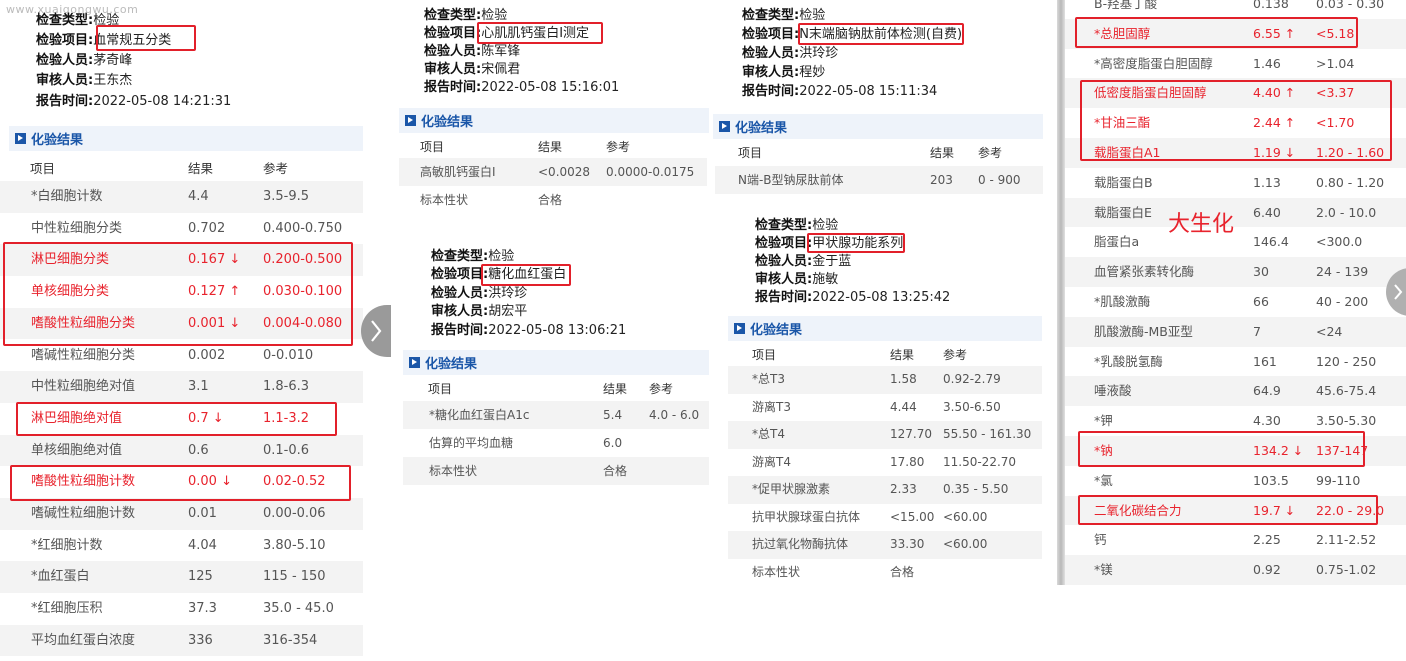 The height and width of the screenshot is (661, 1406). I want to click on cell-result: 336, so click(200, 640).